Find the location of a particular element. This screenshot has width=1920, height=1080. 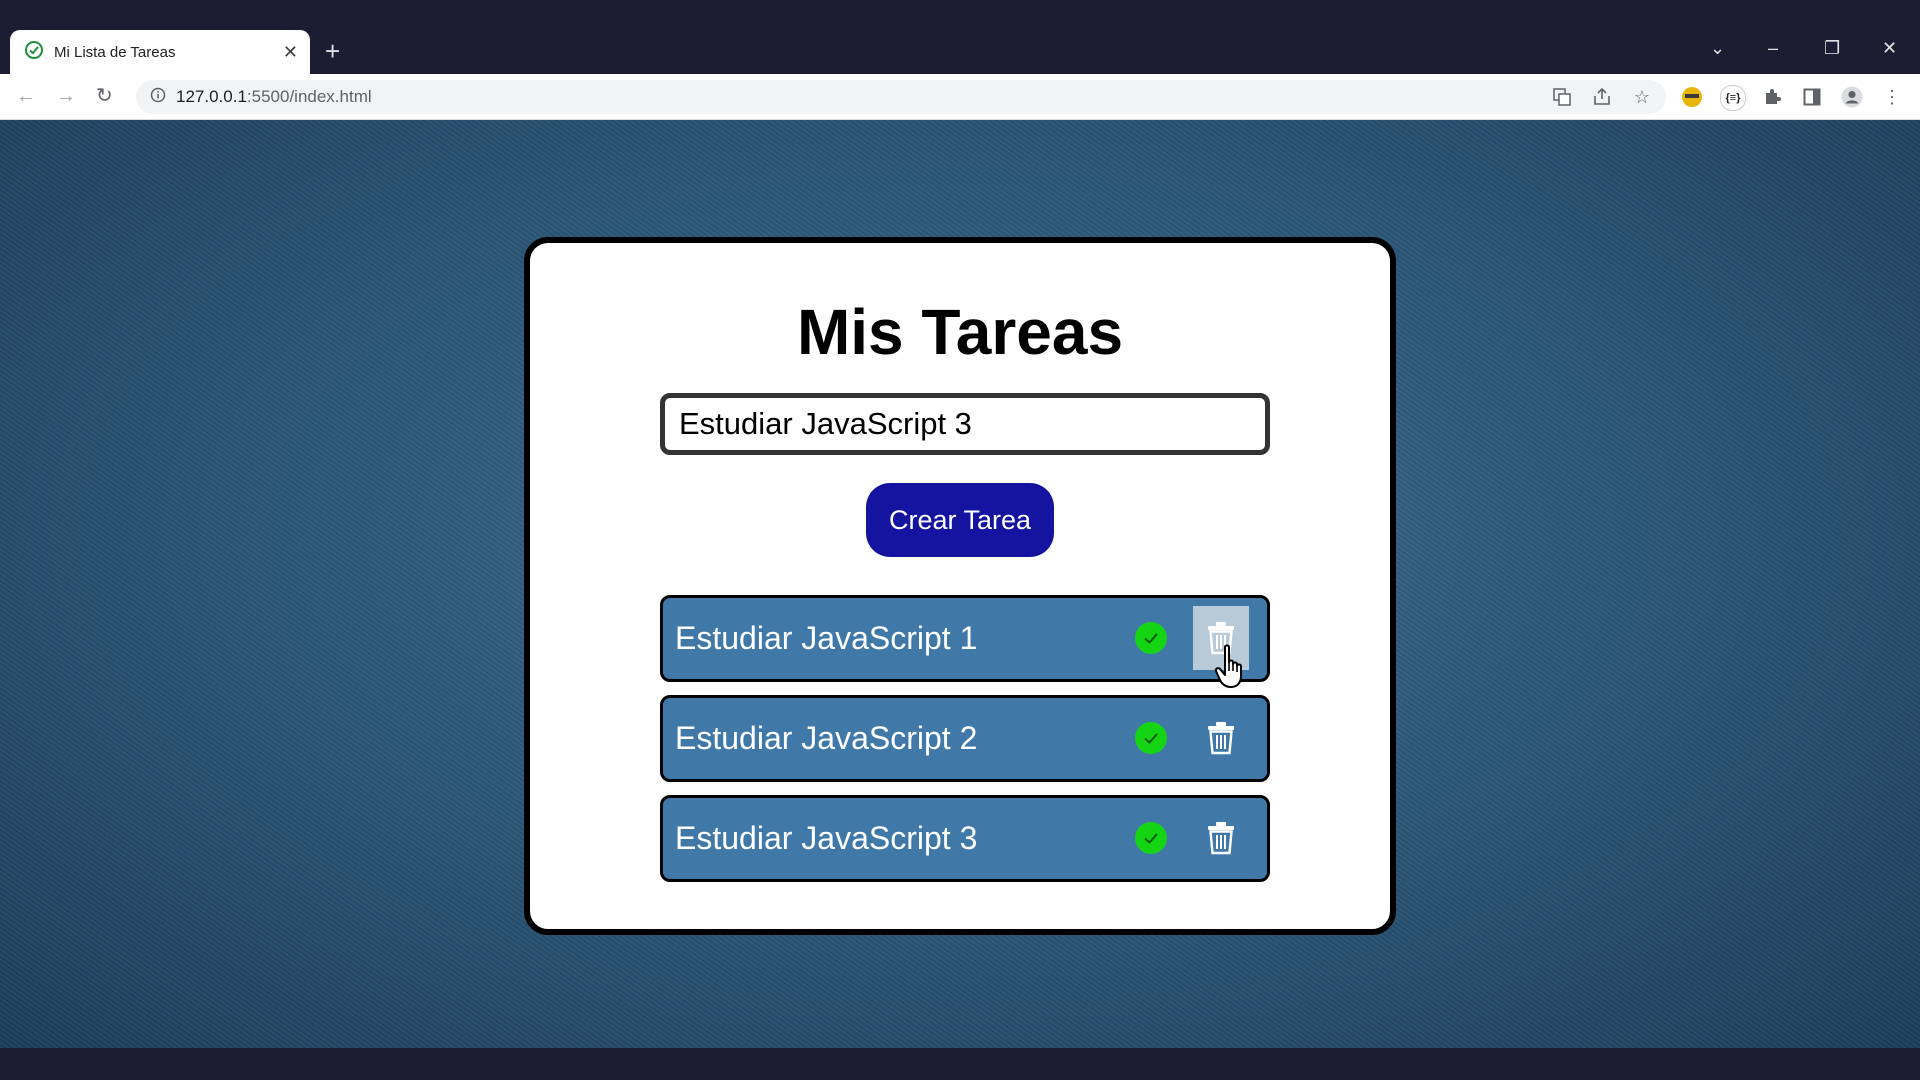

page-title: Mis Tareas is located at coordinates (960, 332).